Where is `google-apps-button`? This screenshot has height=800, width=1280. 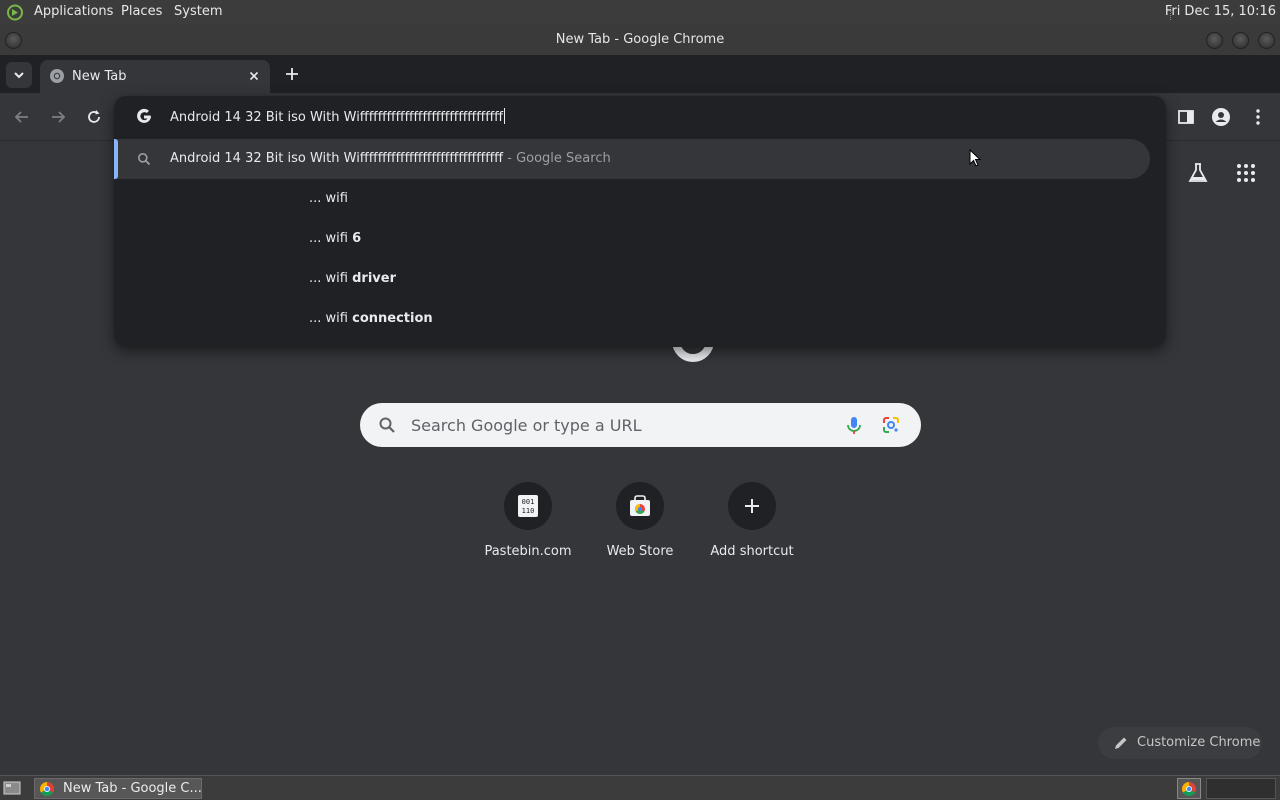
google-apps-button is located at coordinates (1246, 173).